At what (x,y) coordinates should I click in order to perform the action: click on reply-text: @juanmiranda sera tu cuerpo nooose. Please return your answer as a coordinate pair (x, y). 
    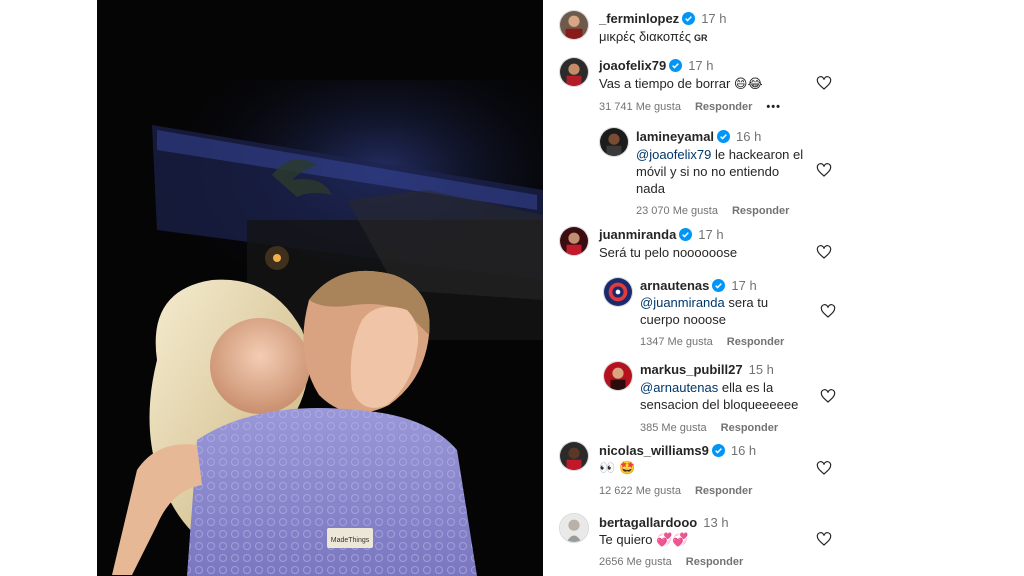
    Looking at the image, I should click on (725, 311).